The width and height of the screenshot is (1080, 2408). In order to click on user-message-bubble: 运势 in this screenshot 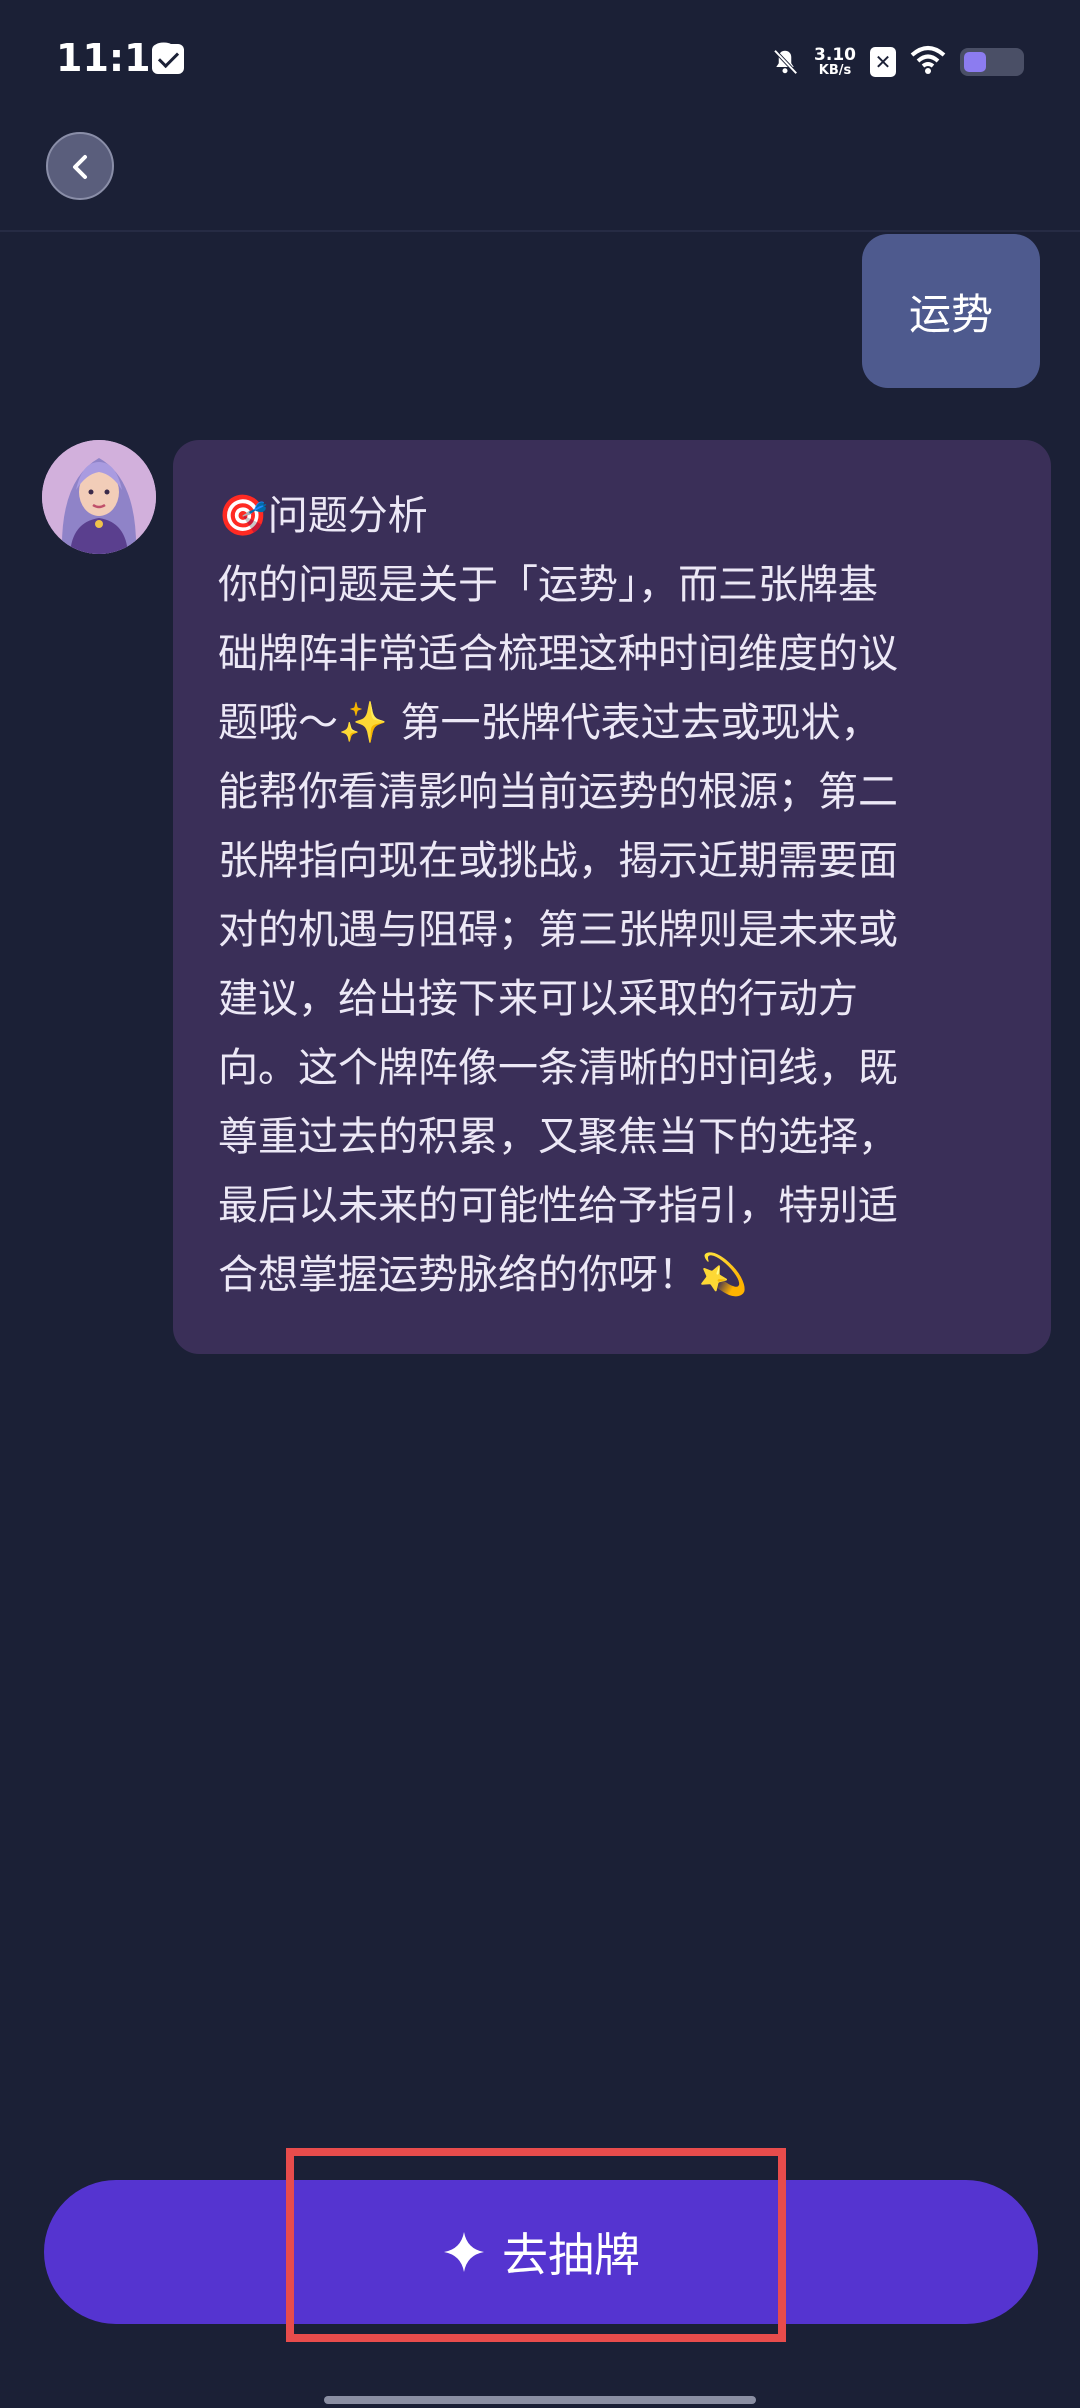, I will do `click(951, 311)`.